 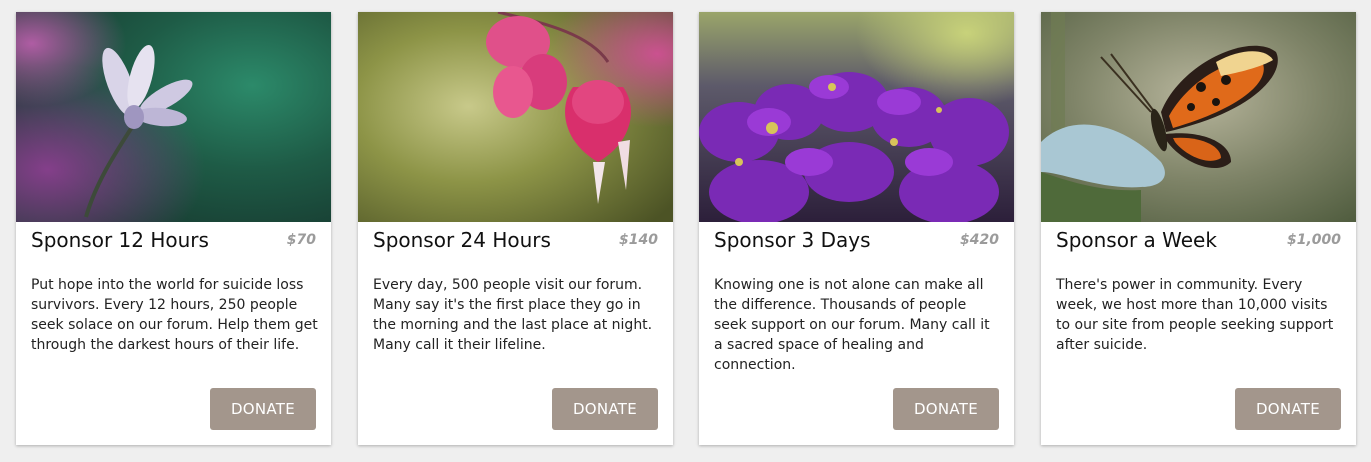 What do you see at coordinates (1198, 117) in the screenshot?
I see `orange-butterfly-photo` at bounding box center [1198, 117].